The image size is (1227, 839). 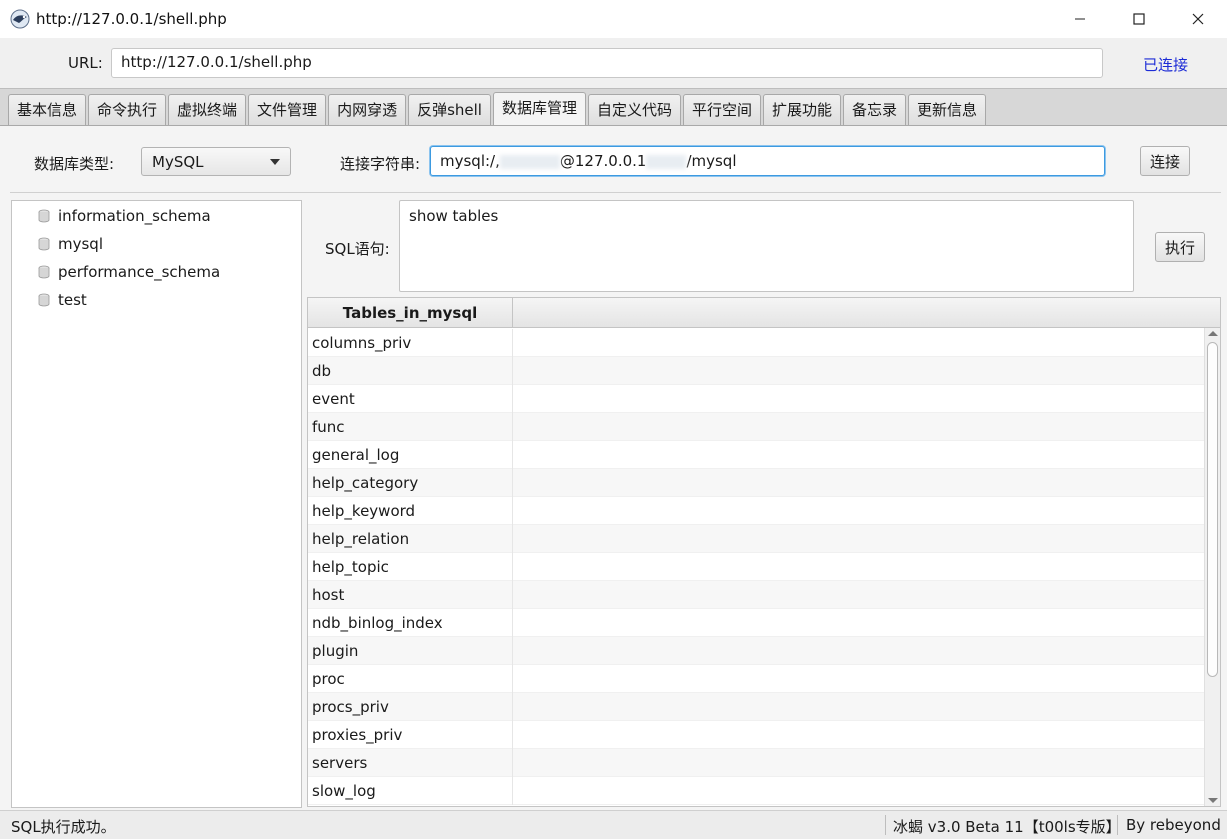 I want to click on table-cell: help_topic, so click(x=410, y=567).